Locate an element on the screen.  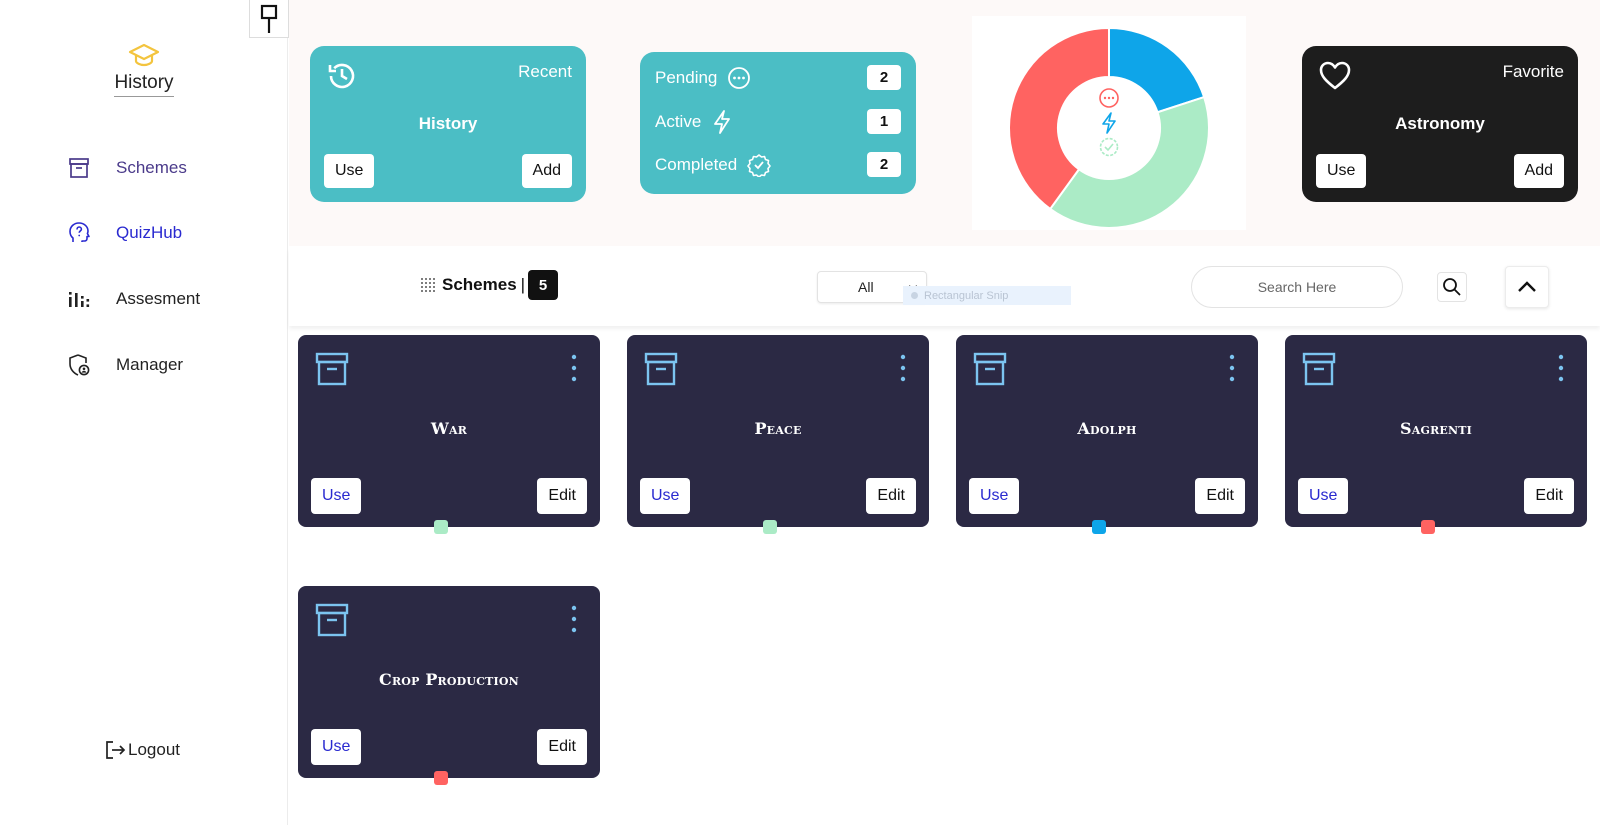
favorite-title: Astronomy is located at coordinates (1440, 123).